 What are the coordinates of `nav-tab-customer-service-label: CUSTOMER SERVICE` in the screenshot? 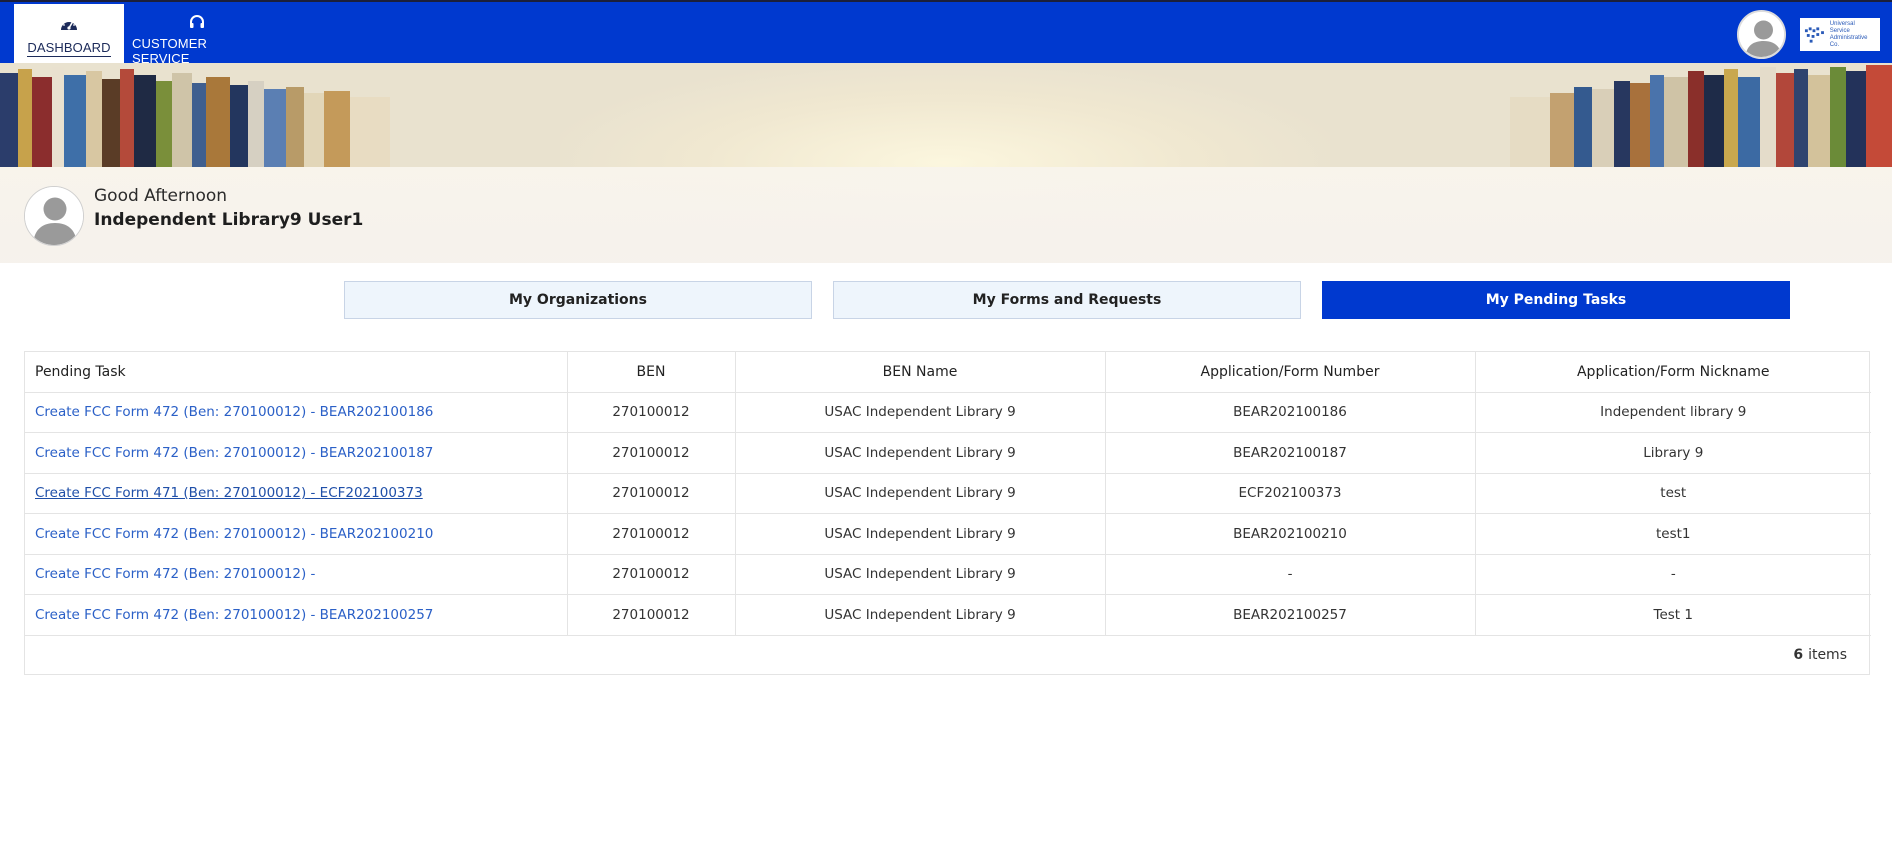 It's located at (169, 51).